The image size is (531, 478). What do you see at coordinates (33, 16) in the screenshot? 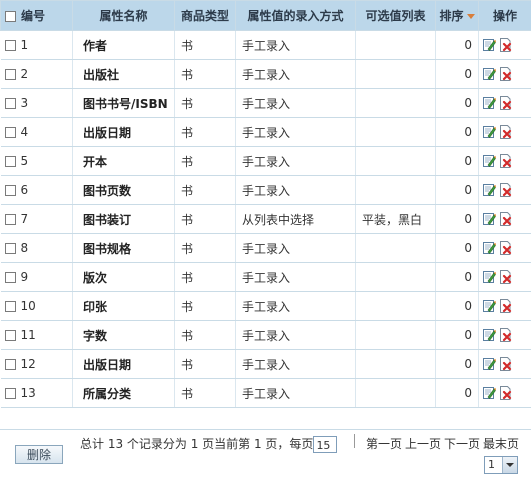
I see `header-id-label: 编号` at bounding box center [33, 16].